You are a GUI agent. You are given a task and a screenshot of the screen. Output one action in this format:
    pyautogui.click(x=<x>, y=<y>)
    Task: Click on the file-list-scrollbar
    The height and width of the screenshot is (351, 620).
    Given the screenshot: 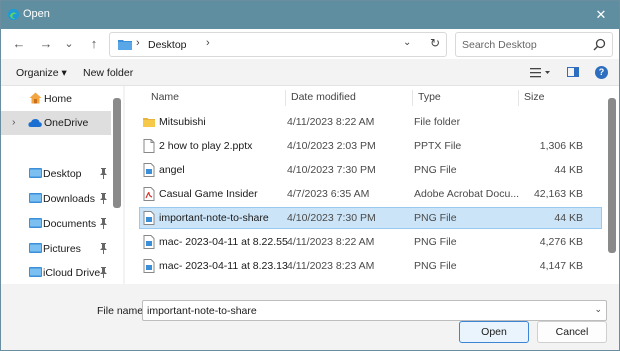 What is the action you would take?
    pyautogui.click(x=612, y=175)
    